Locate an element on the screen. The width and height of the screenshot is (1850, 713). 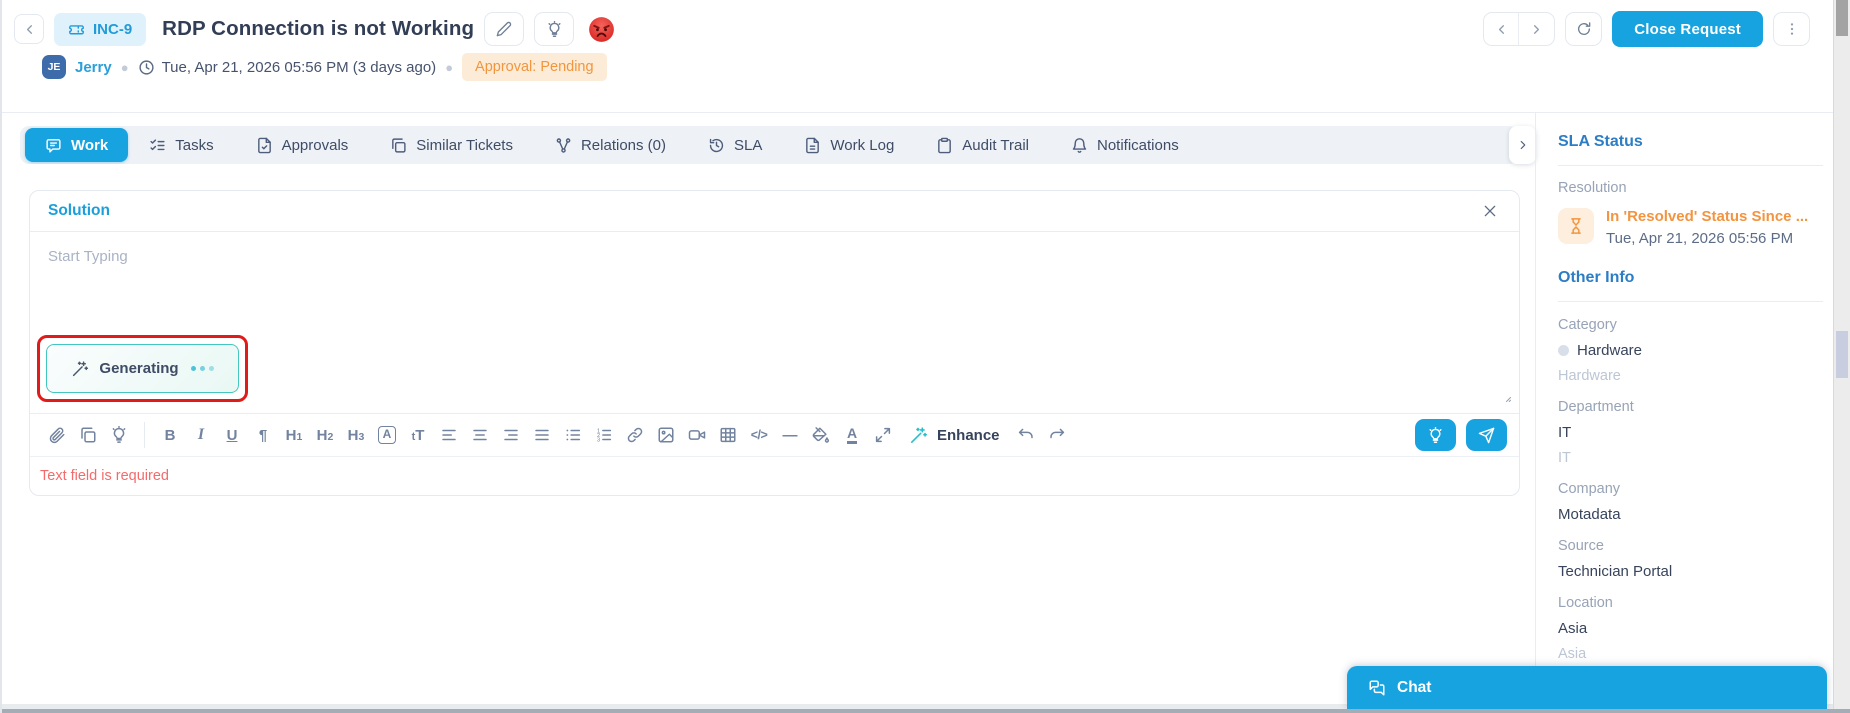
close-request-button: Close Request is located at coordinates (1687, 29).